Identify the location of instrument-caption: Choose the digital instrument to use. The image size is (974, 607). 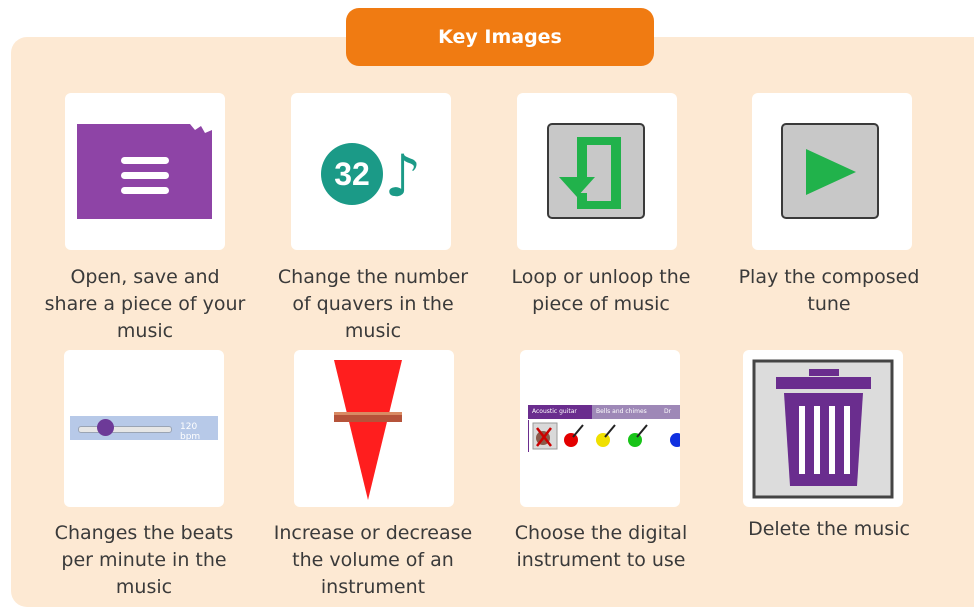
(601, 546).